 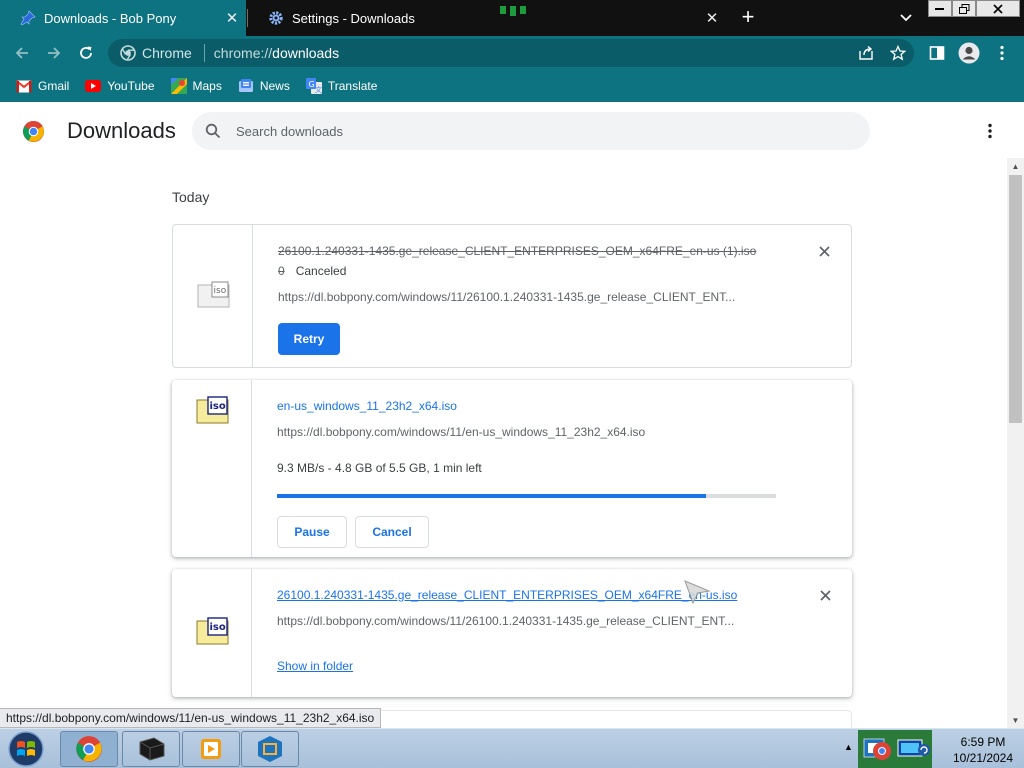 I want to click on media-player-icon, so click(x=211, y=749).